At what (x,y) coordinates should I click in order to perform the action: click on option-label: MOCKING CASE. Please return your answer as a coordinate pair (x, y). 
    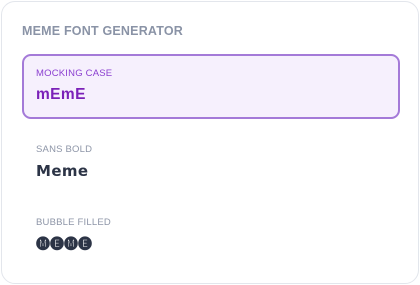
    Looking at the image, I should click on (74, 73).